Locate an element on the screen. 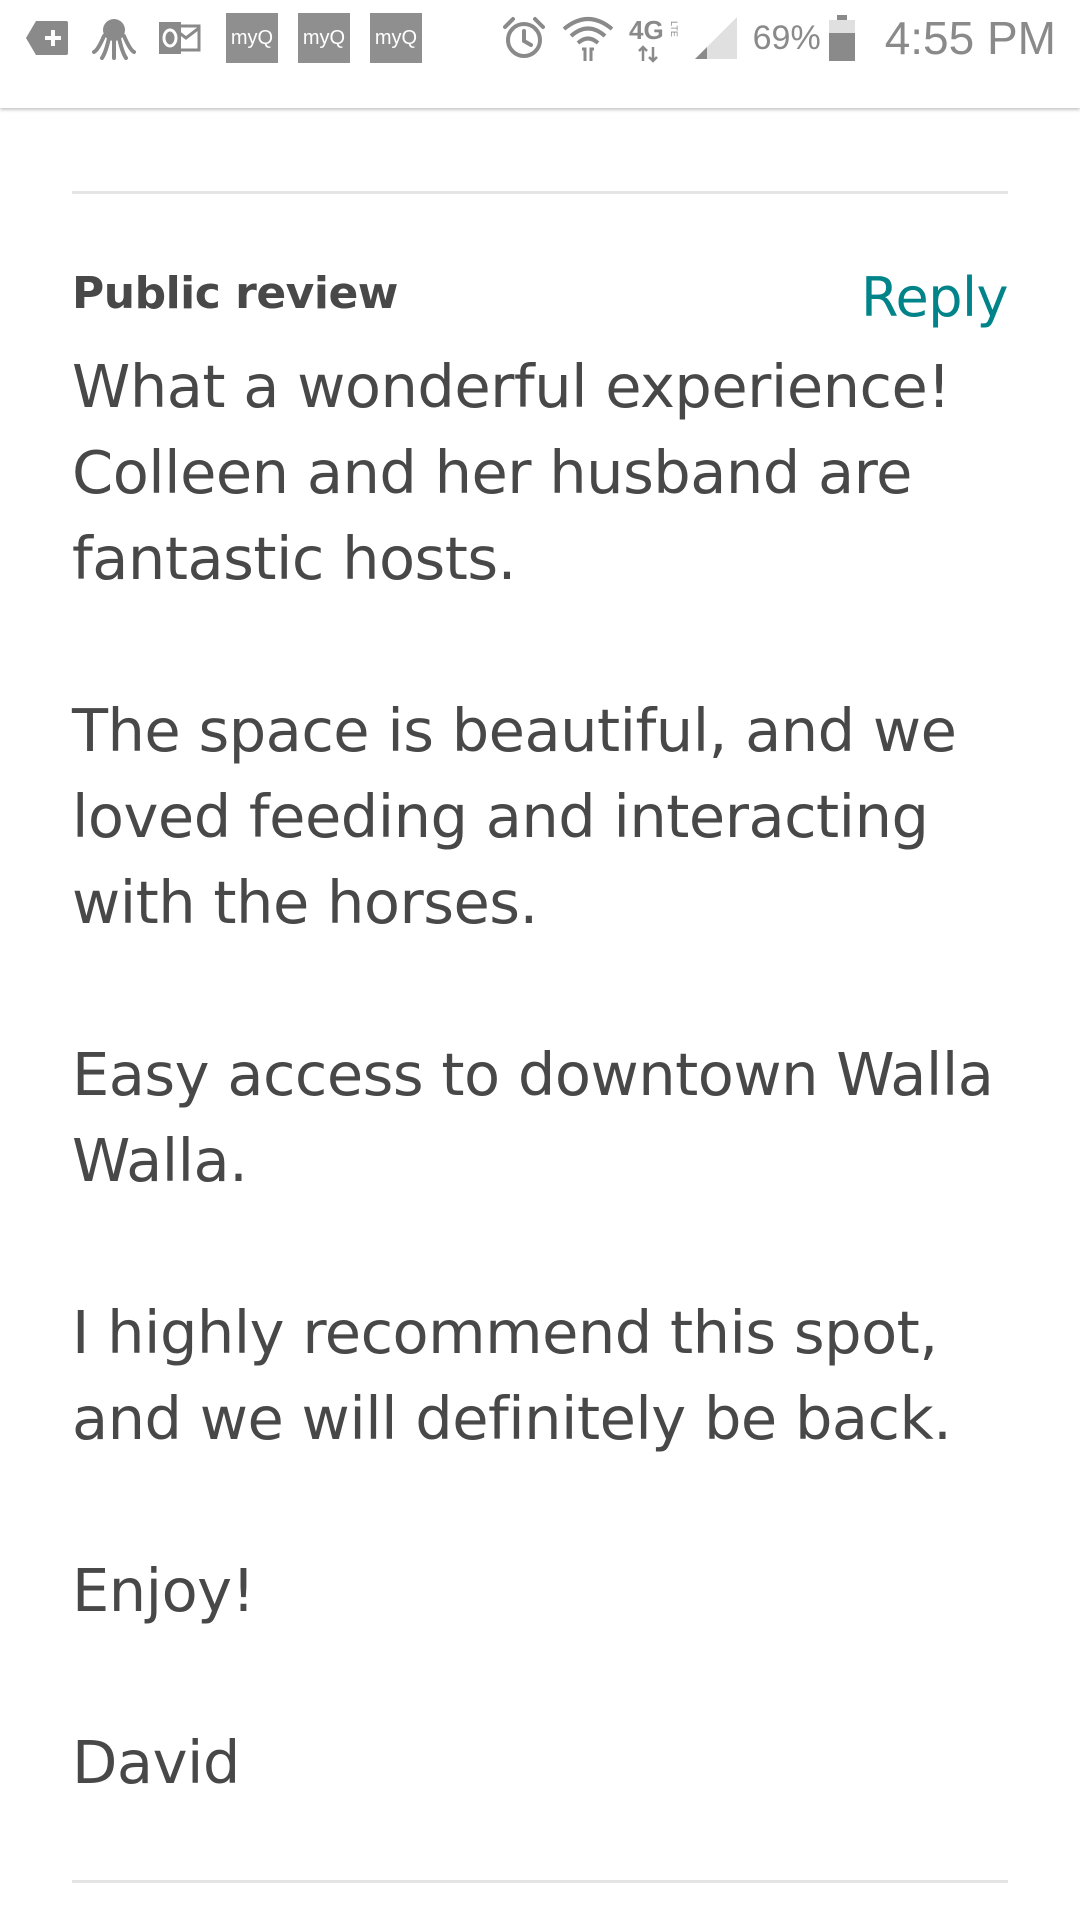 The width and height of the screenshot is (1080, 1920). reply-button: Reply is located at coordinates (935, 297).